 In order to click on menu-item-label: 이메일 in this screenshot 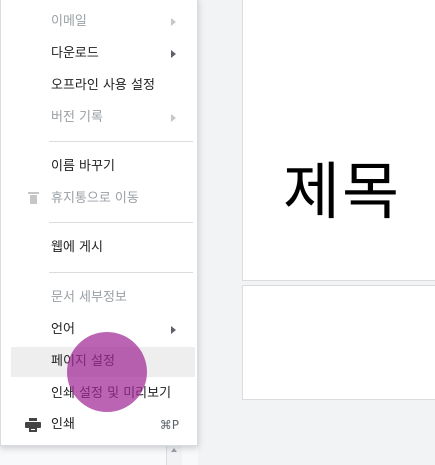, I will do `click(69, 21)`.